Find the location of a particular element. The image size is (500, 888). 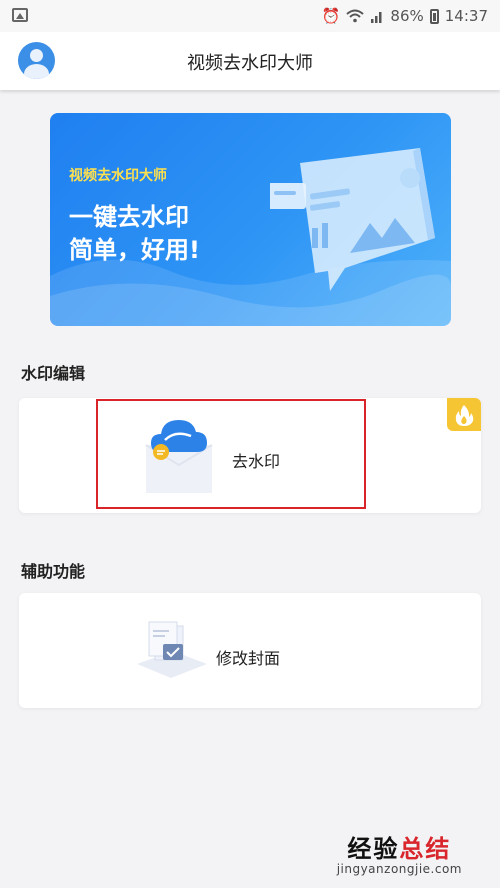

section-title-watermark-edit: 水印编辑 is located at coordinates (53, 373).